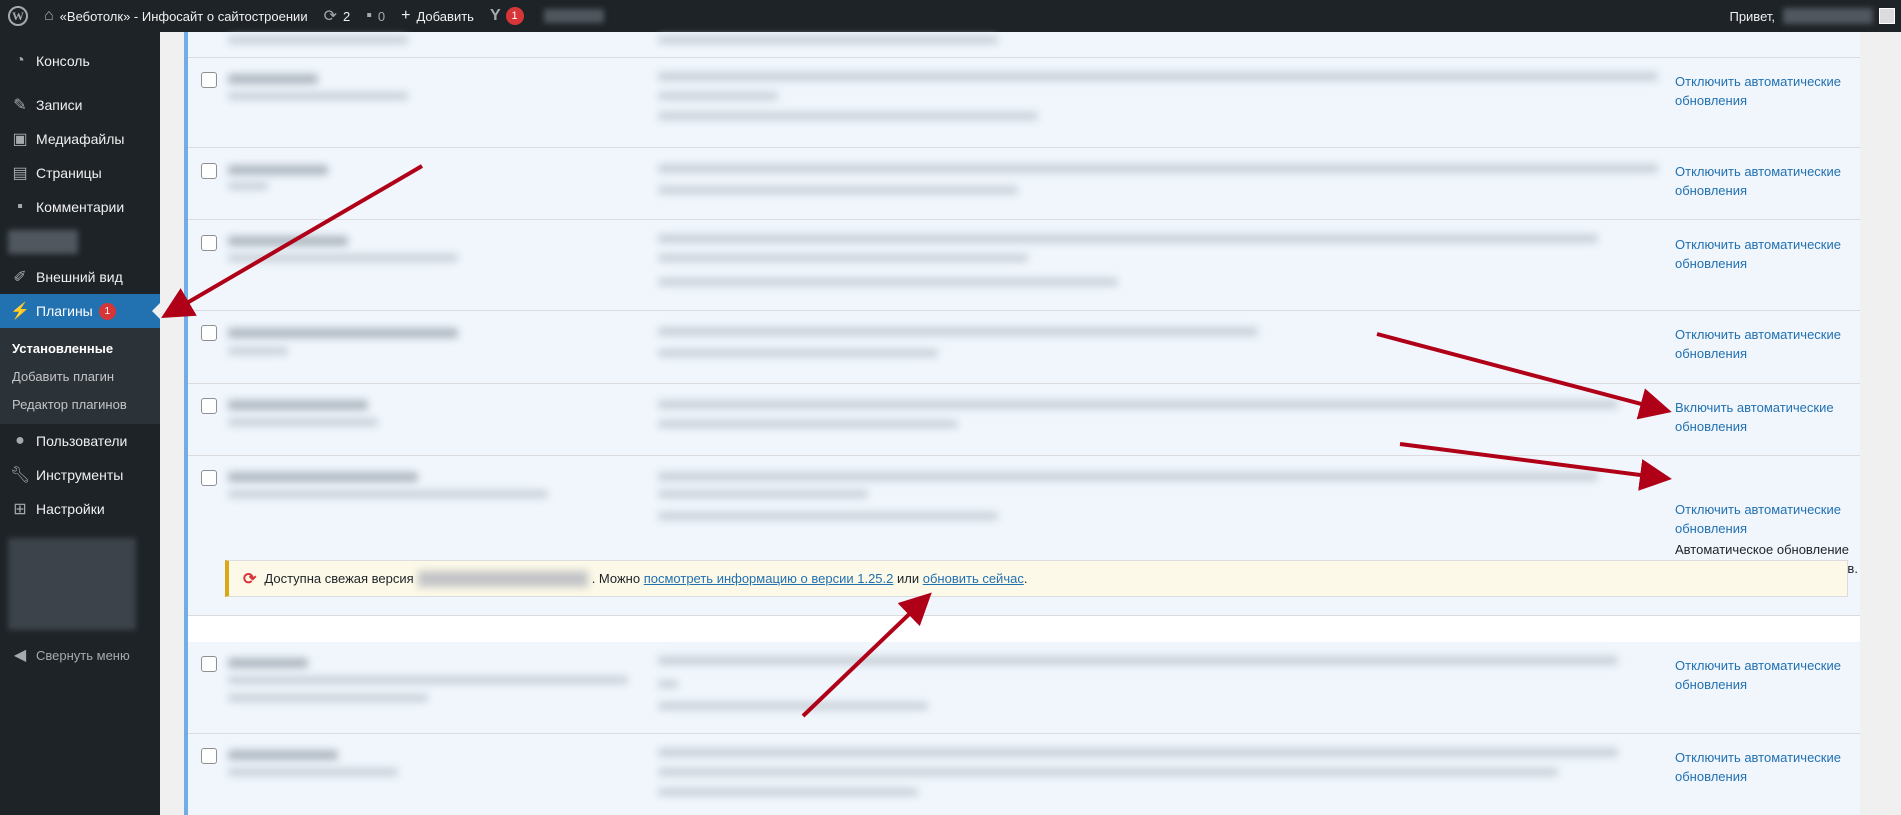 The height and width of the screenshot is (815, 1901). Describe the element at coordinates (514, 16) in the screenshot. I see `yoast-badge: 1` at that location.